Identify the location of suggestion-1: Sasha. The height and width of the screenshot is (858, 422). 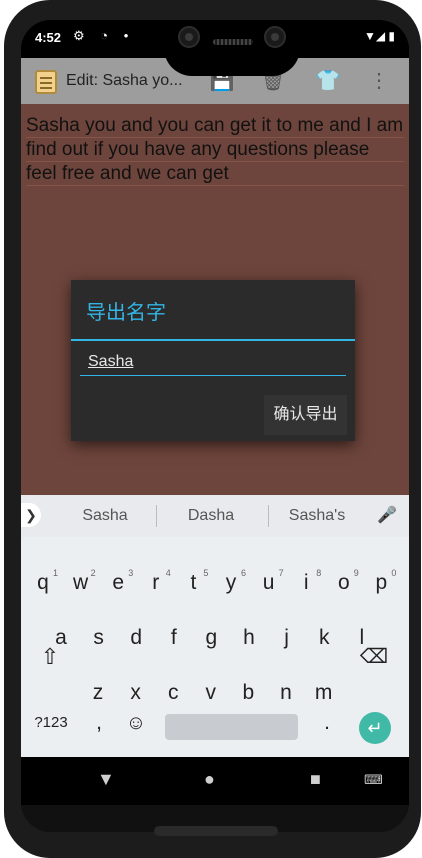
(105, 516).